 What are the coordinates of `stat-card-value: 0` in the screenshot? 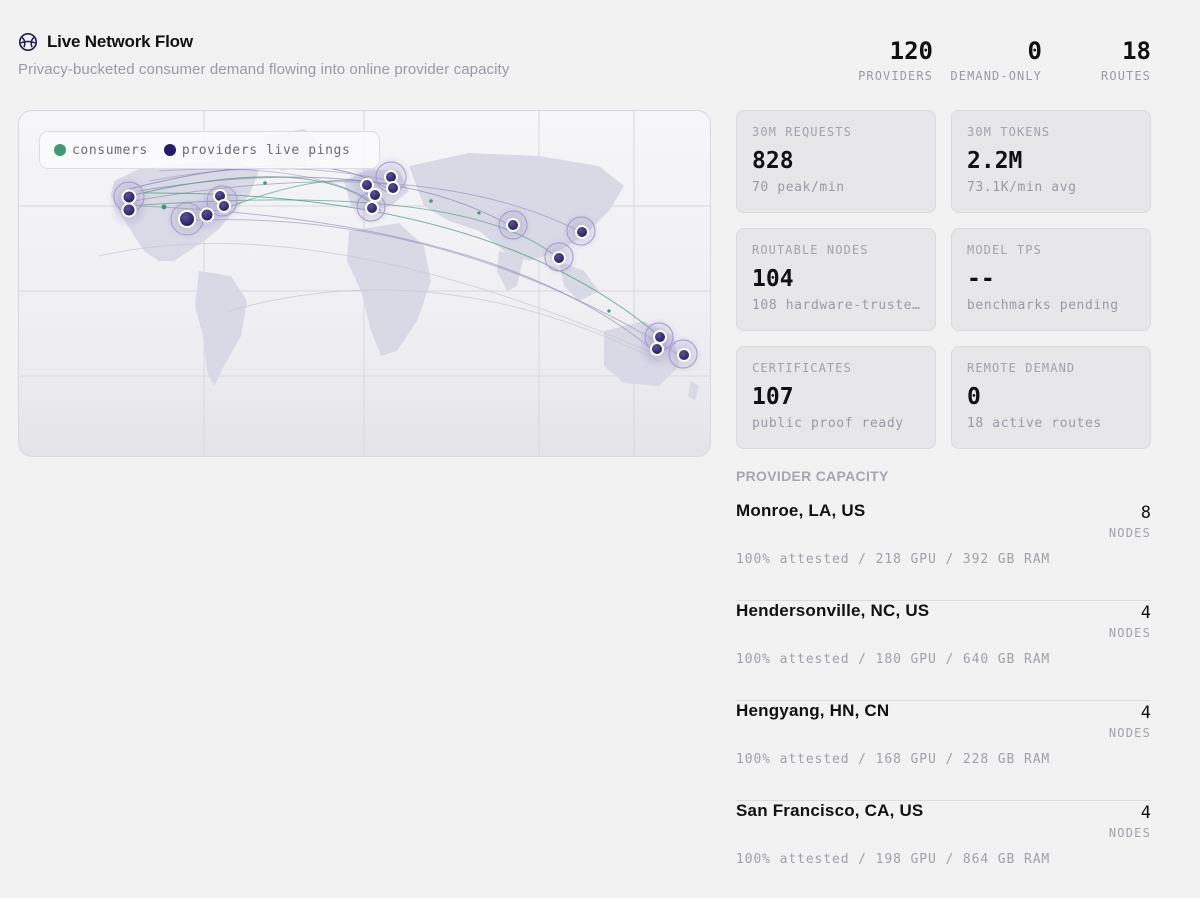 It's located at (974, 397).